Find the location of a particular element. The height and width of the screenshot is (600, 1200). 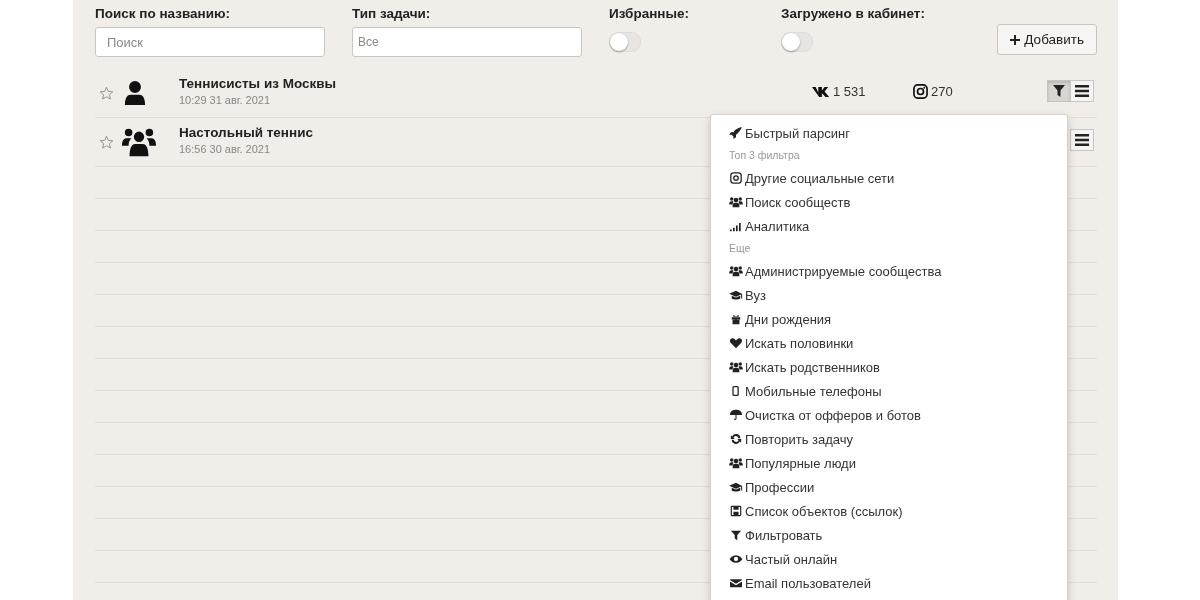

menu-item: Список объектов (ссылок) is located at coordinates (898, 511).